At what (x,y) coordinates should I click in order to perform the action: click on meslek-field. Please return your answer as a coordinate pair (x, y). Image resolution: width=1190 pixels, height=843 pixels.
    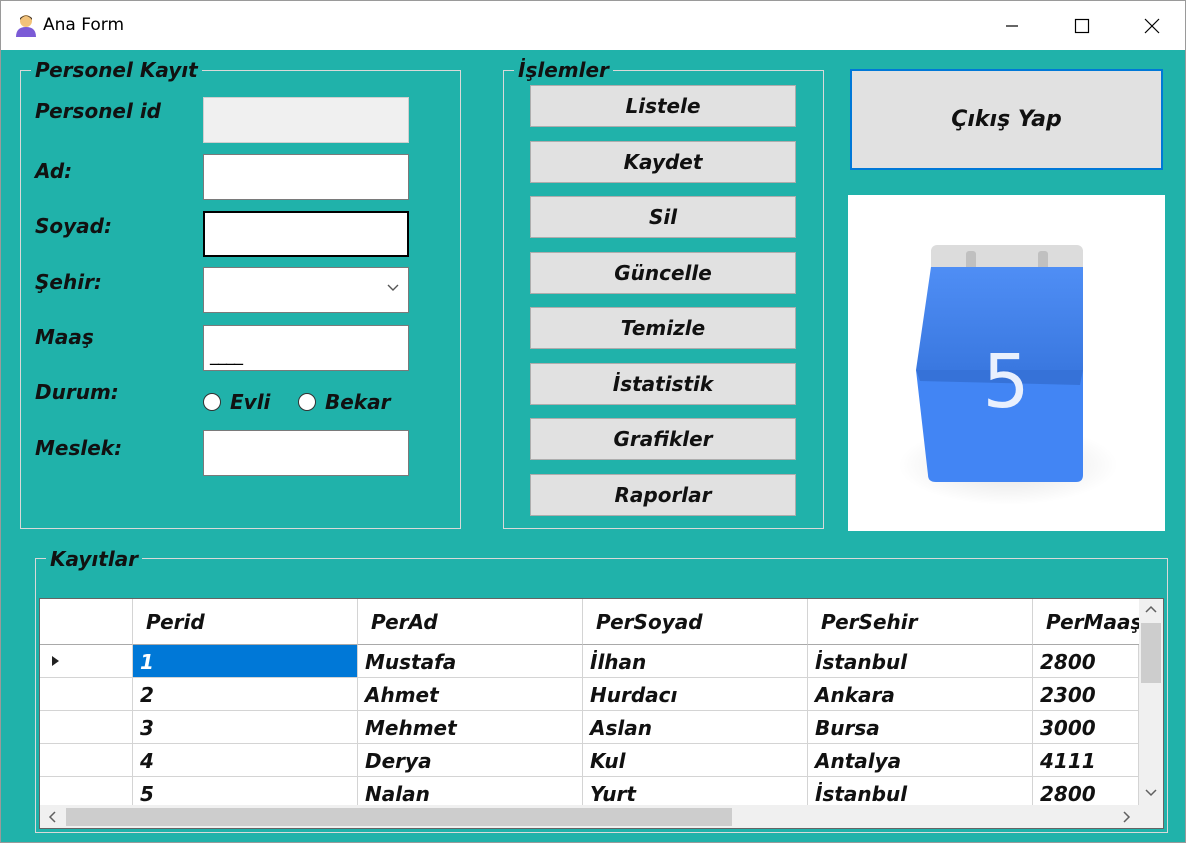
    Looking at the image, I should click on (306, 453).